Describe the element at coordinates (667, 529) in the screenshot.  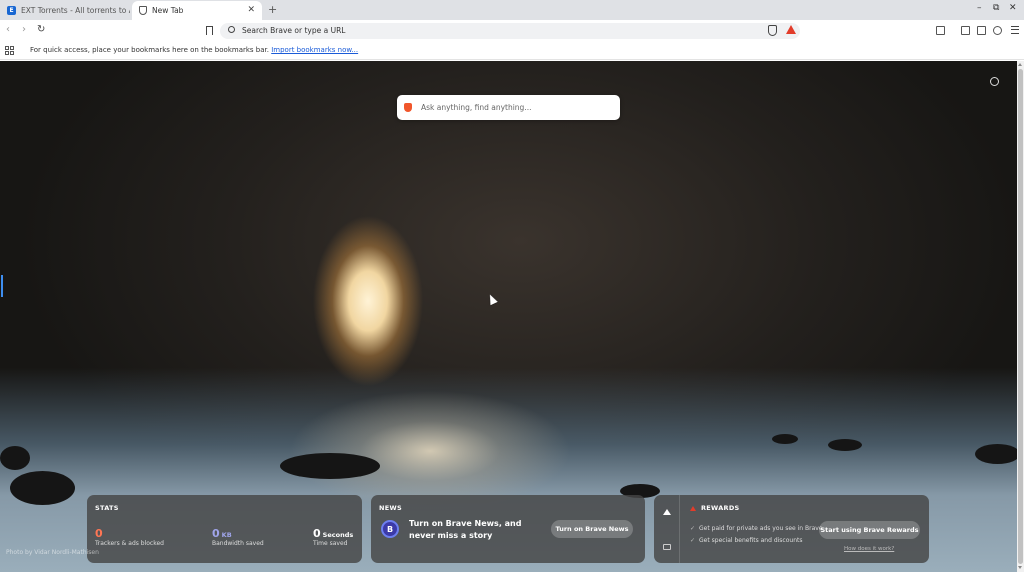
I see `rewards-sidebar` at that location.